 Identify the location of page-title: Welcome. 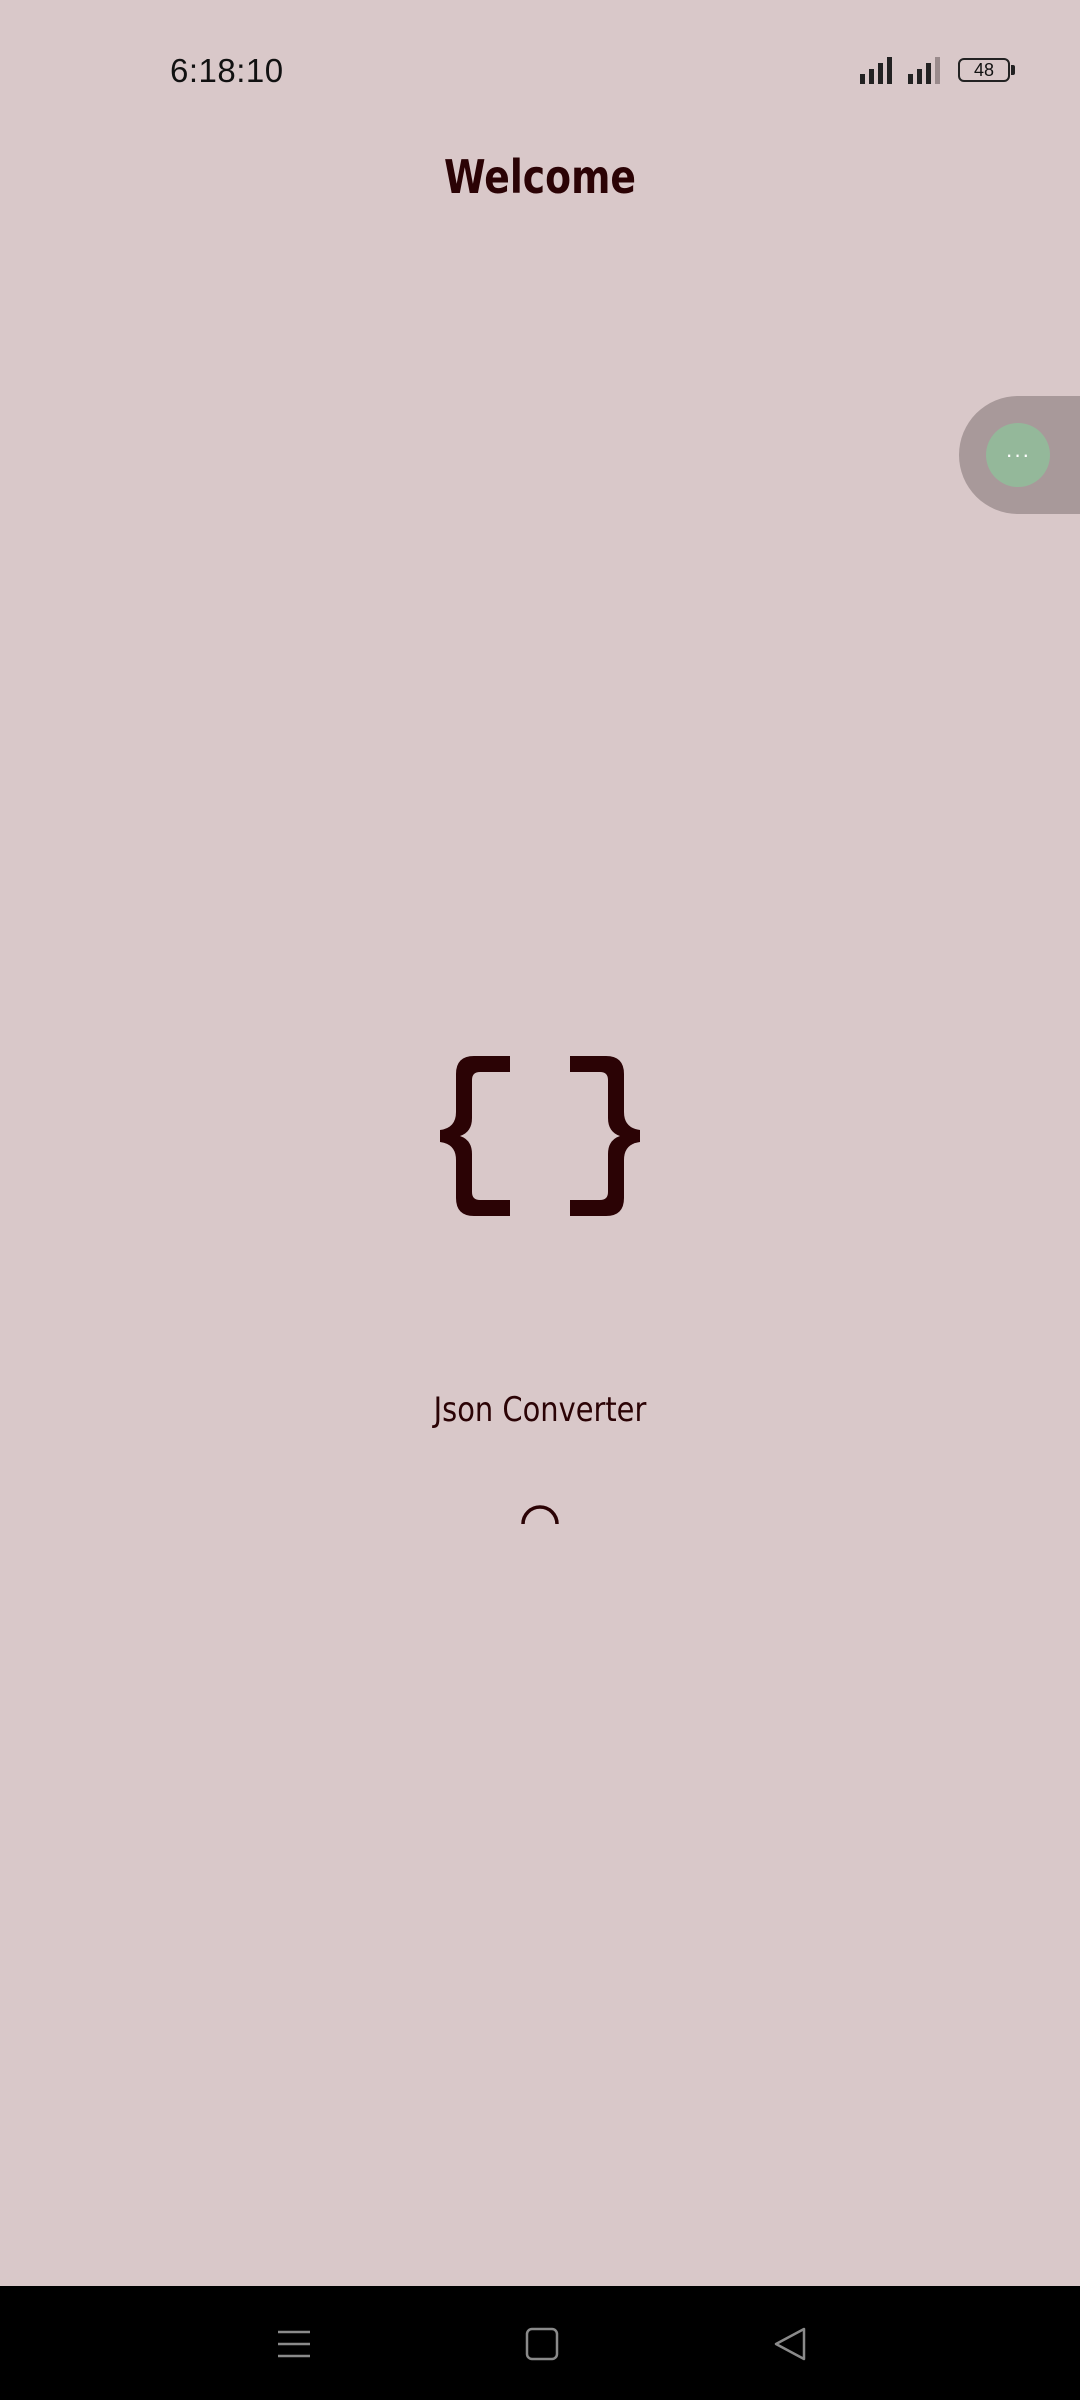
(540, 177).